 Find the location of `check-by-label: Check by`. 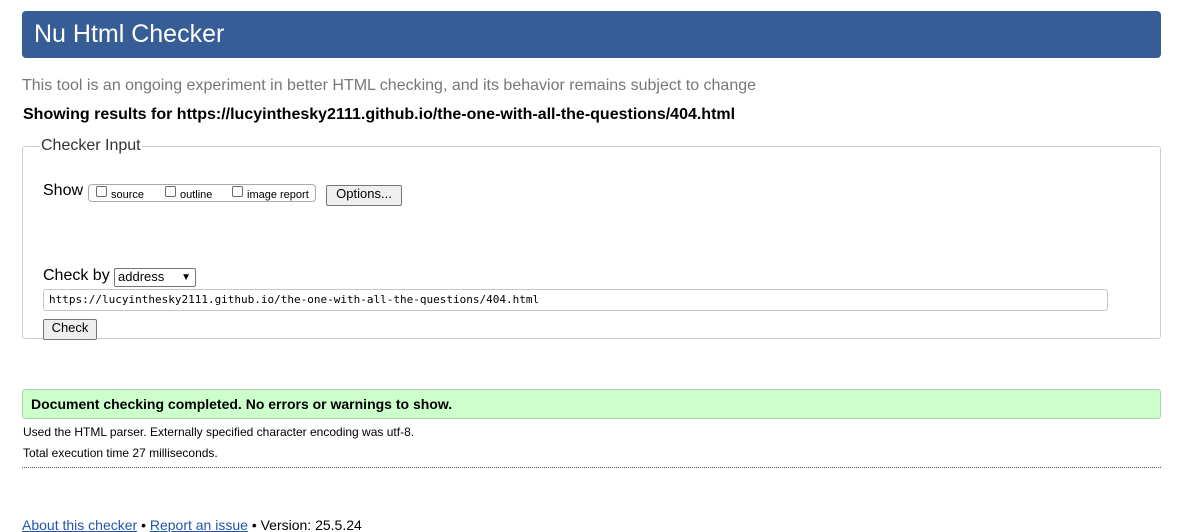

check-by-label: Check by is located at coordinates (76, 275).